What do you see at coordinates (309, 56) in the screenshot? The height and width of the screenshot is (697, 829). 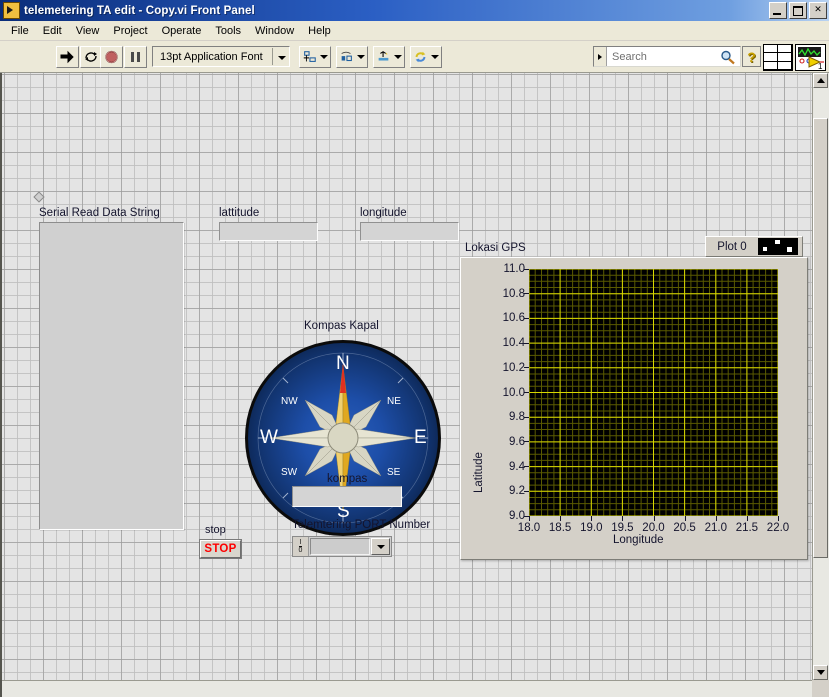 I see `align-objects-icon` at bounding box center [309, 56].